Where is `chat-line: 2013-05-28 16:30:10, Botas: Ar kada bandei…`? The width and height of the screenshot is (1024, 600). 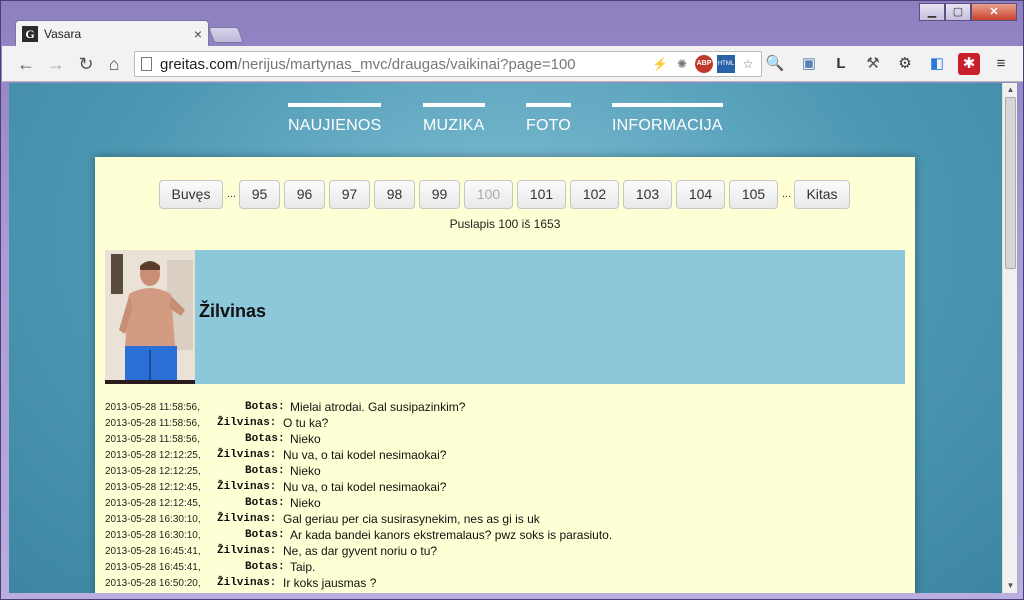 chat-line: 2013-05-28 16:30:10, Botas: Ar kada bandei… is located at coordinates (359, 535).